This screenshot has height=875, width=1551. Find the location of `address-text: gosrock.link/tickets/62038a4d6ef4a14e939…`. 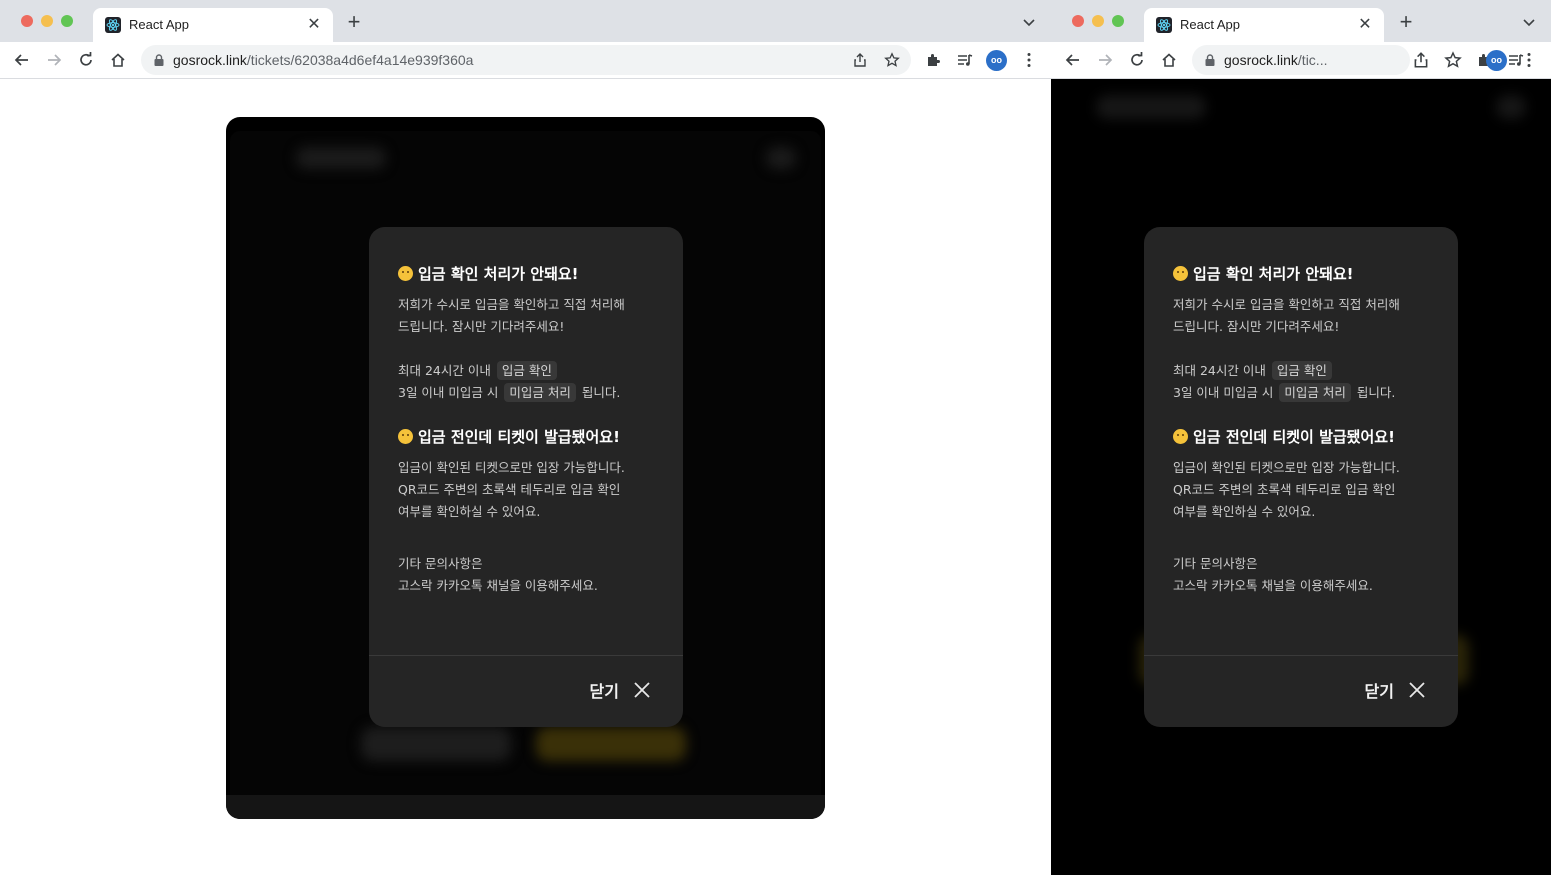

address-text: gosrock.link/tickets/62038a4d6ef4a14e939… is located at coordinates (323, 60).